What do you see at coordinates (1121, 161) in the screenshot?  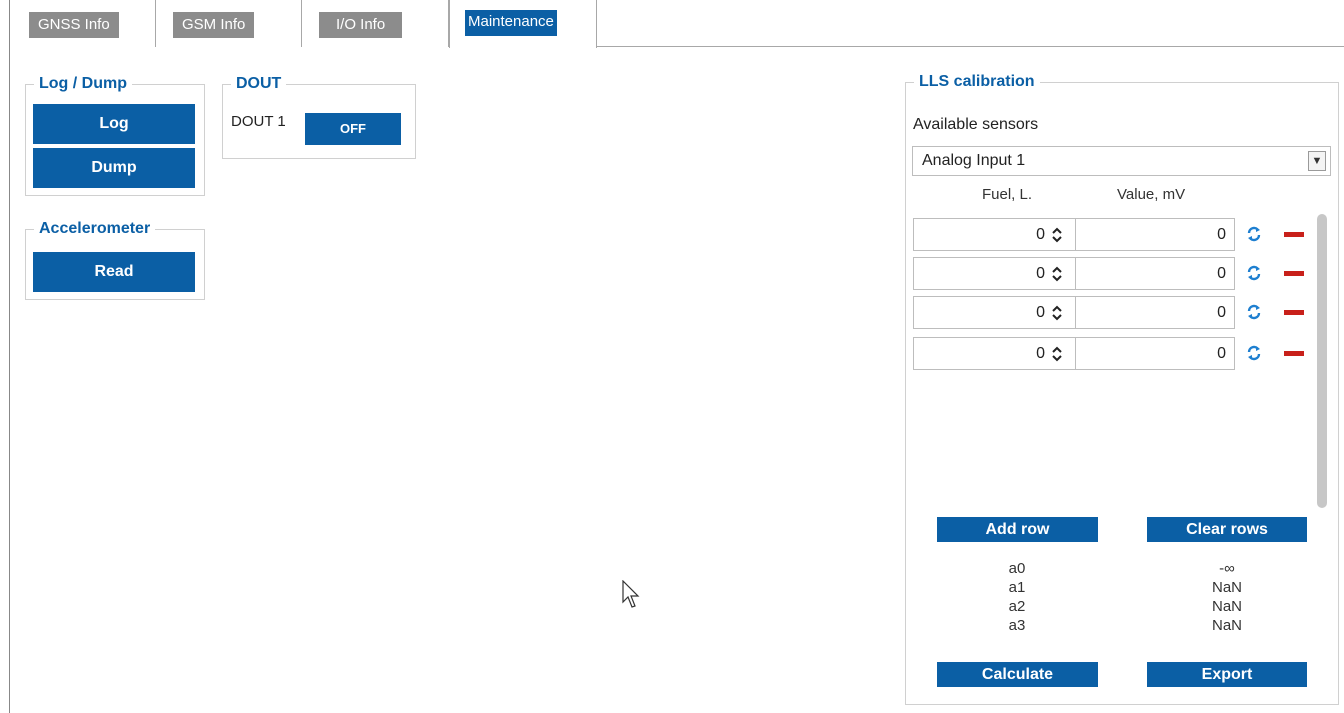 I see `sensor-select: Analog Input 1 ▼` at bounding box center [1121, 161].